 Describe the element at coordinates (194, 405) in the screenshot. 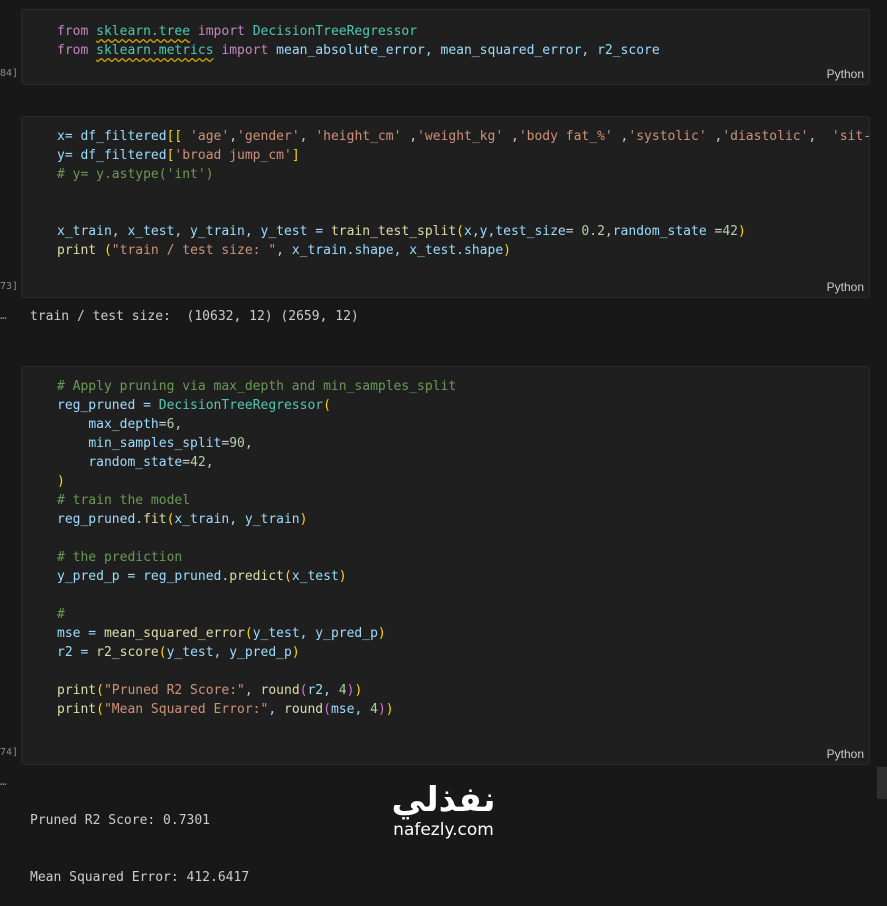

I see `code-line: reg_pruned = DecisionTreeRegressor(` at that location.